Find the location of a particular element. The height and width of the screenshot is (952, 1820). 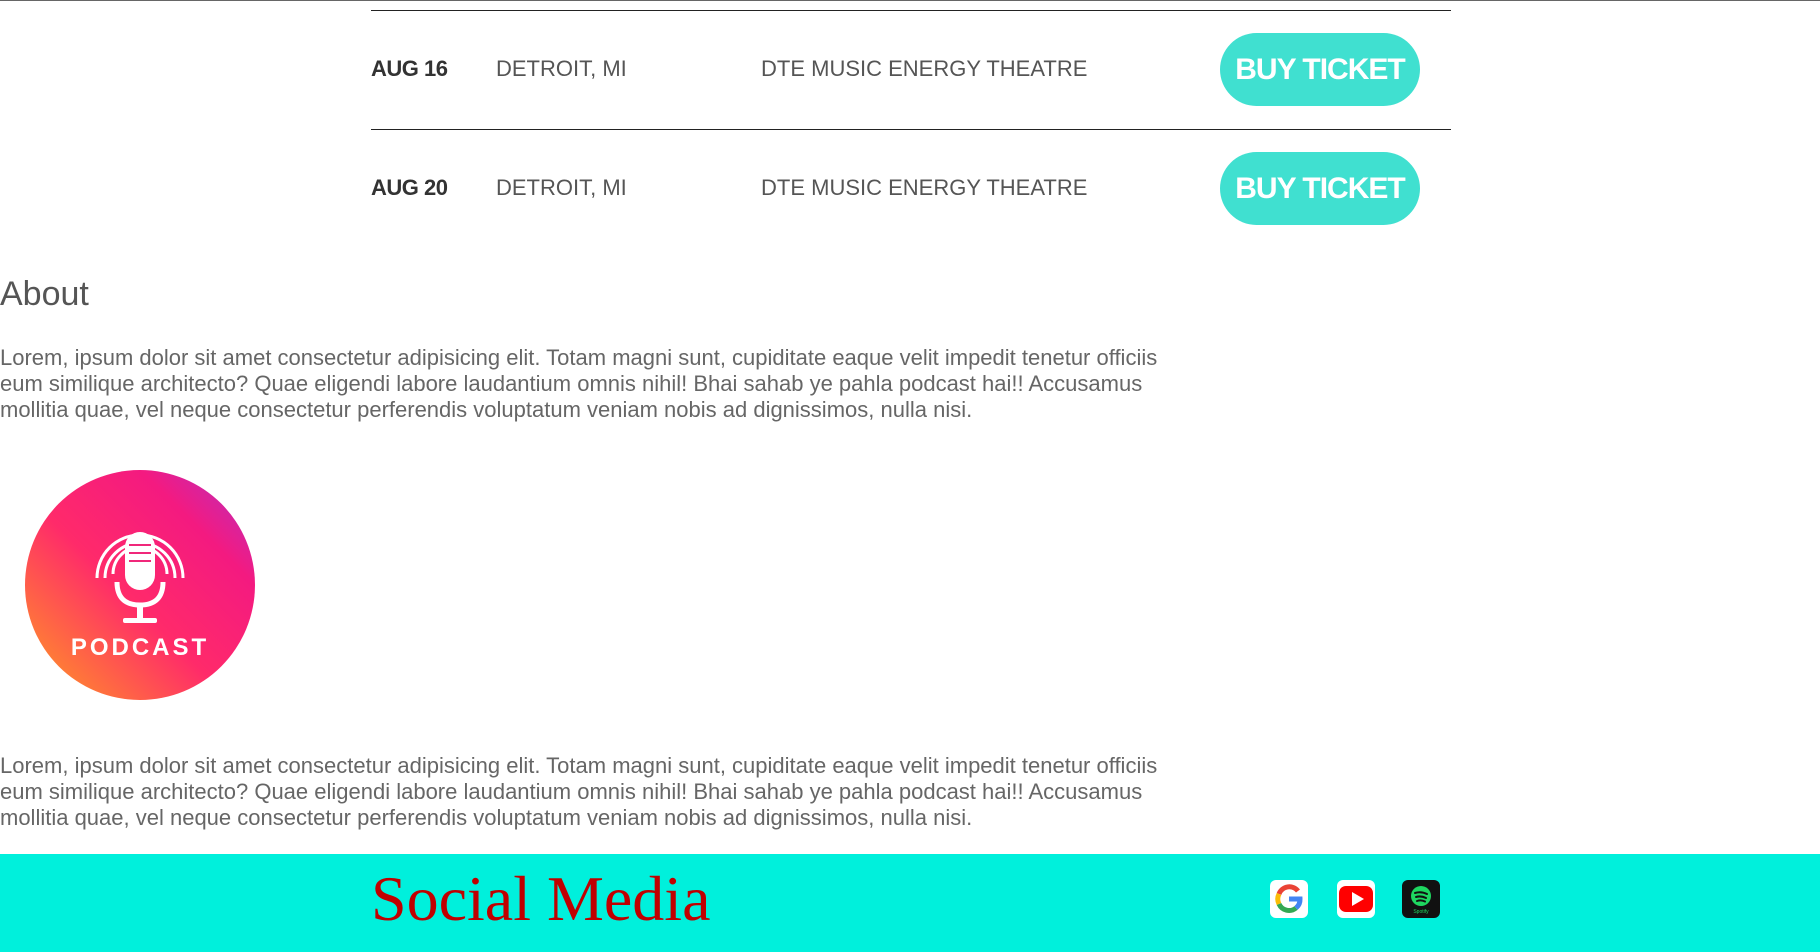

spotify-icon: Spotify is located at coordinates (1421, 899).